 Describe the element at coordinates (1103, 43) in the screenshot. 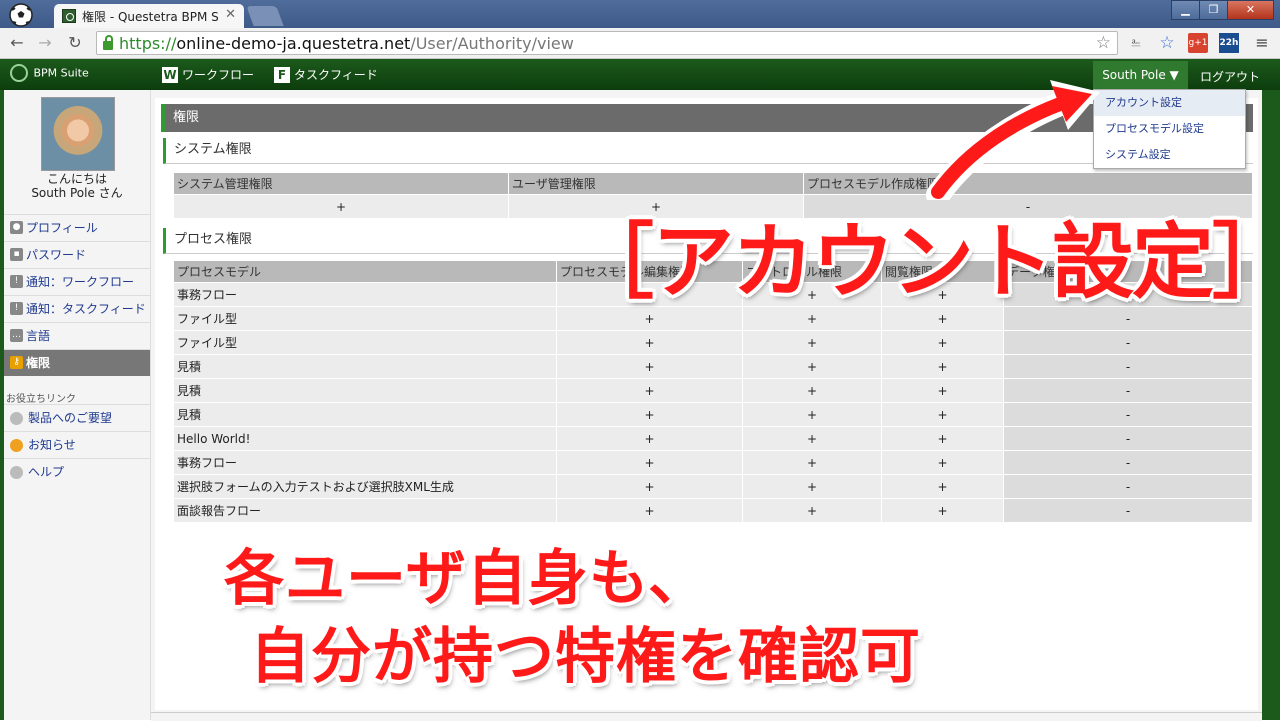

I see `bookmark-star-icon: ☆` at that location.